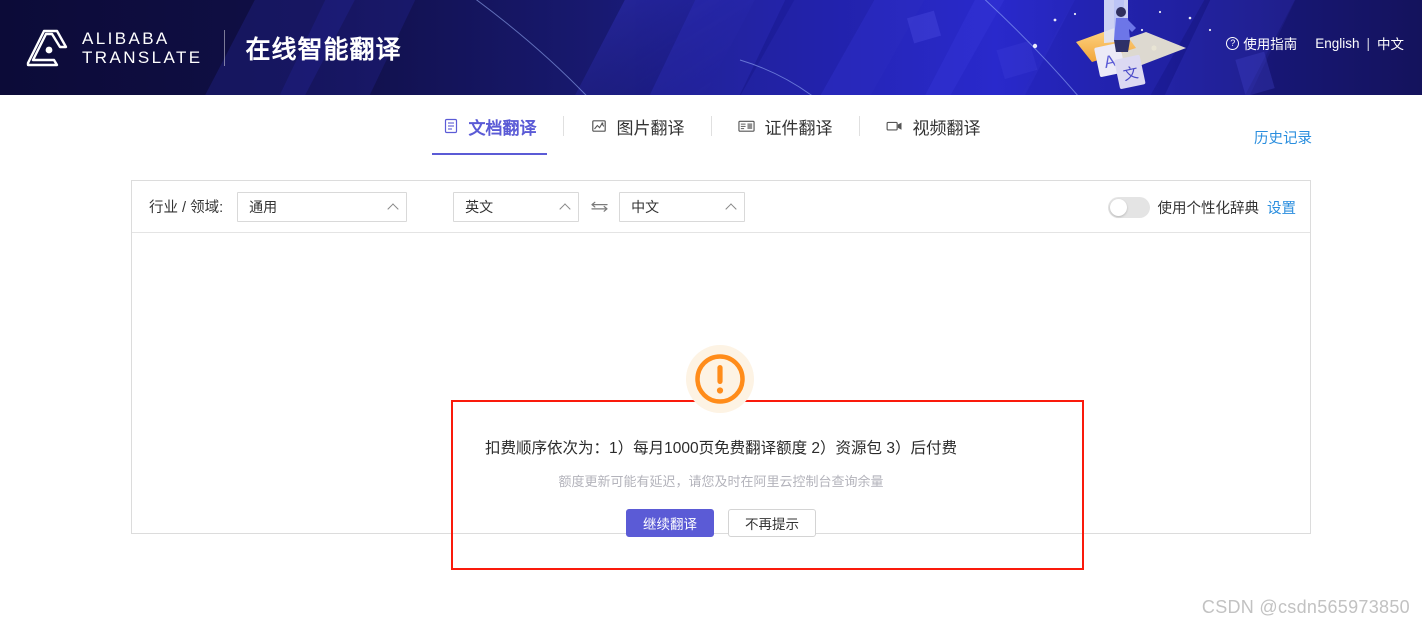 This screenshot has height=624, width=1422. Describe the element at coordinates (1233, 43) in the screenshot. I see `question-circle-icon: ?` at that location.